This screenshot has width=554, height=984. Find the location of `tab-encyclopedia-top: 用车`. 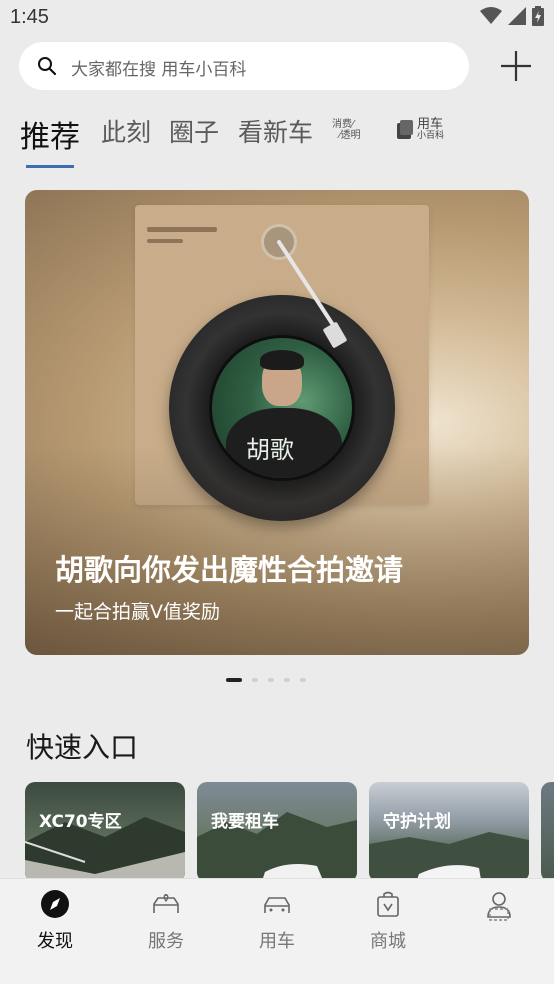

tab-encyclopedia-top: 用车 is located at coordinates (430, 124).